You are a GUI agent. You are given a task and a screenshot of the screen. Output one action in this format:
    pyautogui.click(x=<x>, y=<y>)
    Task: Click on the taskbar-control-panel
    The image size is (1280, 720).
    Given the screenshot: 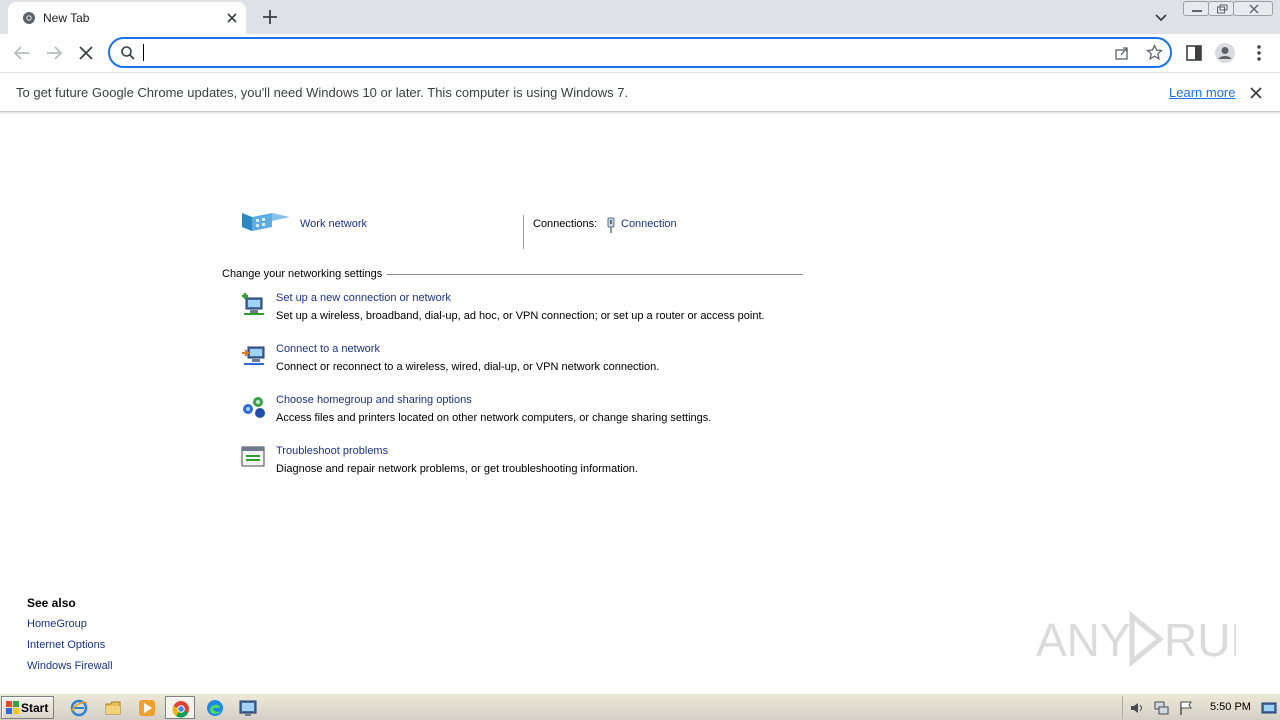 What is the action you would take?
    pyautogui.click(x=248, y=707)
    